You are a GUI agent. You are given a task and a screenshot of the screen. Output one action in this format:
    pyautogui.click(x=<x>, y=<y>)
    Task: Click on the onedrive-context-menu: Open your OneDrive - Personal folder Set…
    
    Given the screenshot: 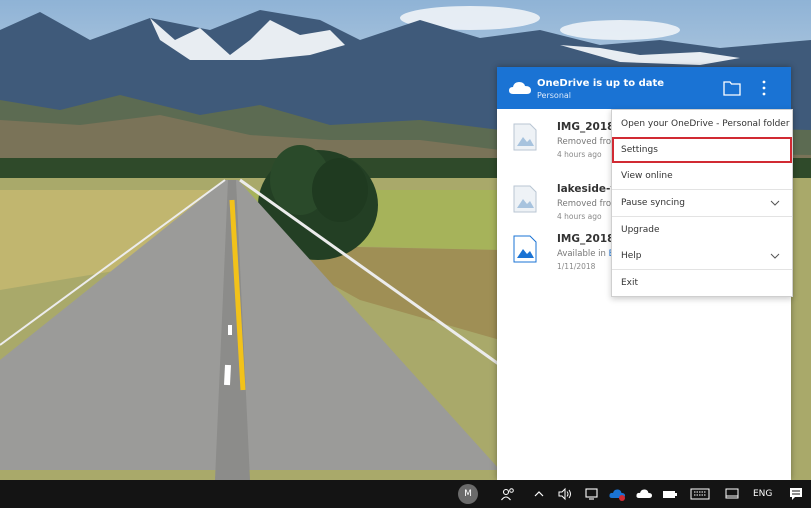 What is the action you would take?
    pyautogui.click(x=702, y=203)
    